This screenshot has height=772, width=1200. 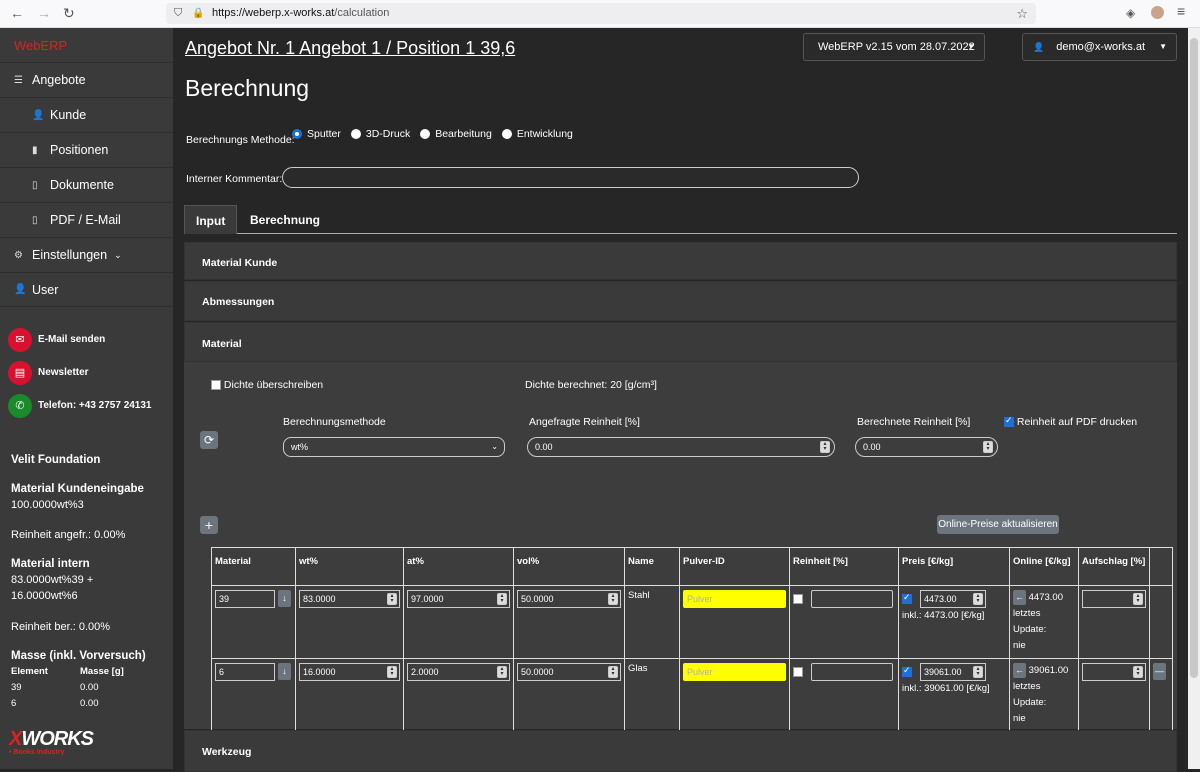 I want to click on panel-abmessungen: Abmessungen, so click(x=680, y=301).